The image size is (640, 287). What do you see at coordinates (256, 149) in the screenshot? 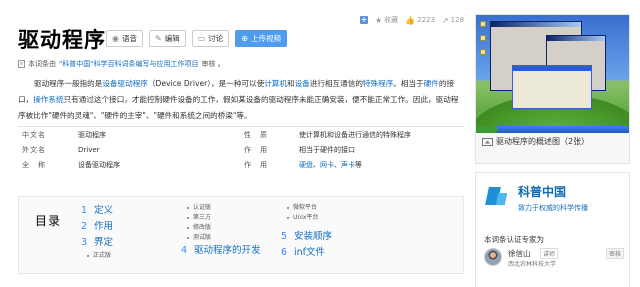
I see `basic-info-key: 作 用` at bounding box center [256, 149].